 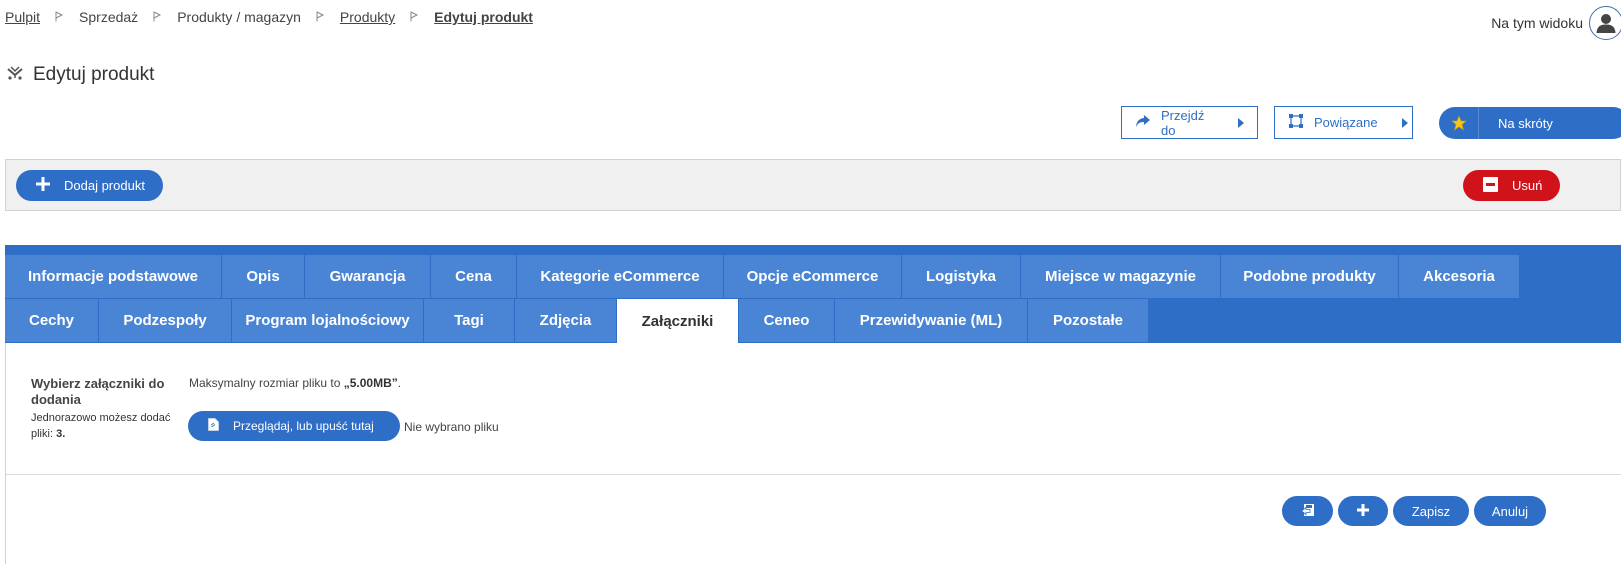 What do you see at coordinates (678, 321) in the screenshot?
I see `tab-zalaczniki: Załączniki` at bounding box center [678, 321].